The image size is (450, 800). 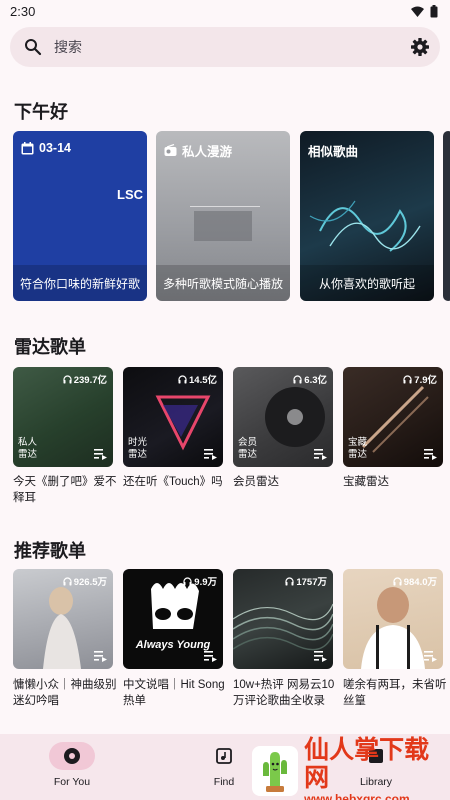 I want to click on card-header: 相似歌曲, so click(x=333, y=150).